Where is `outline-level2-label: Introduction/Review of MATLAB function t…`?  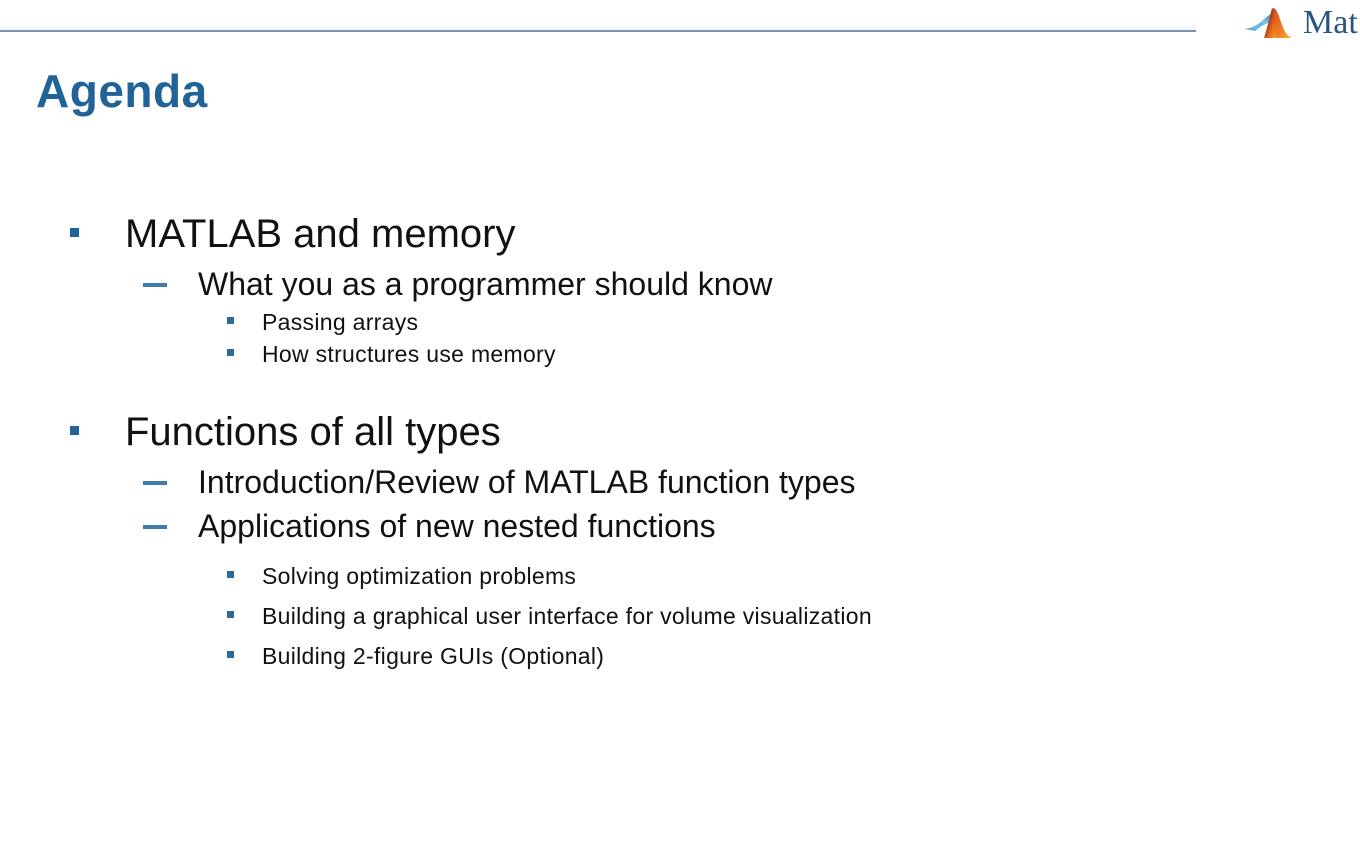
outline-level2-label: Introduction/Review of MATLAB function t… is located at coordinates (527, 482).